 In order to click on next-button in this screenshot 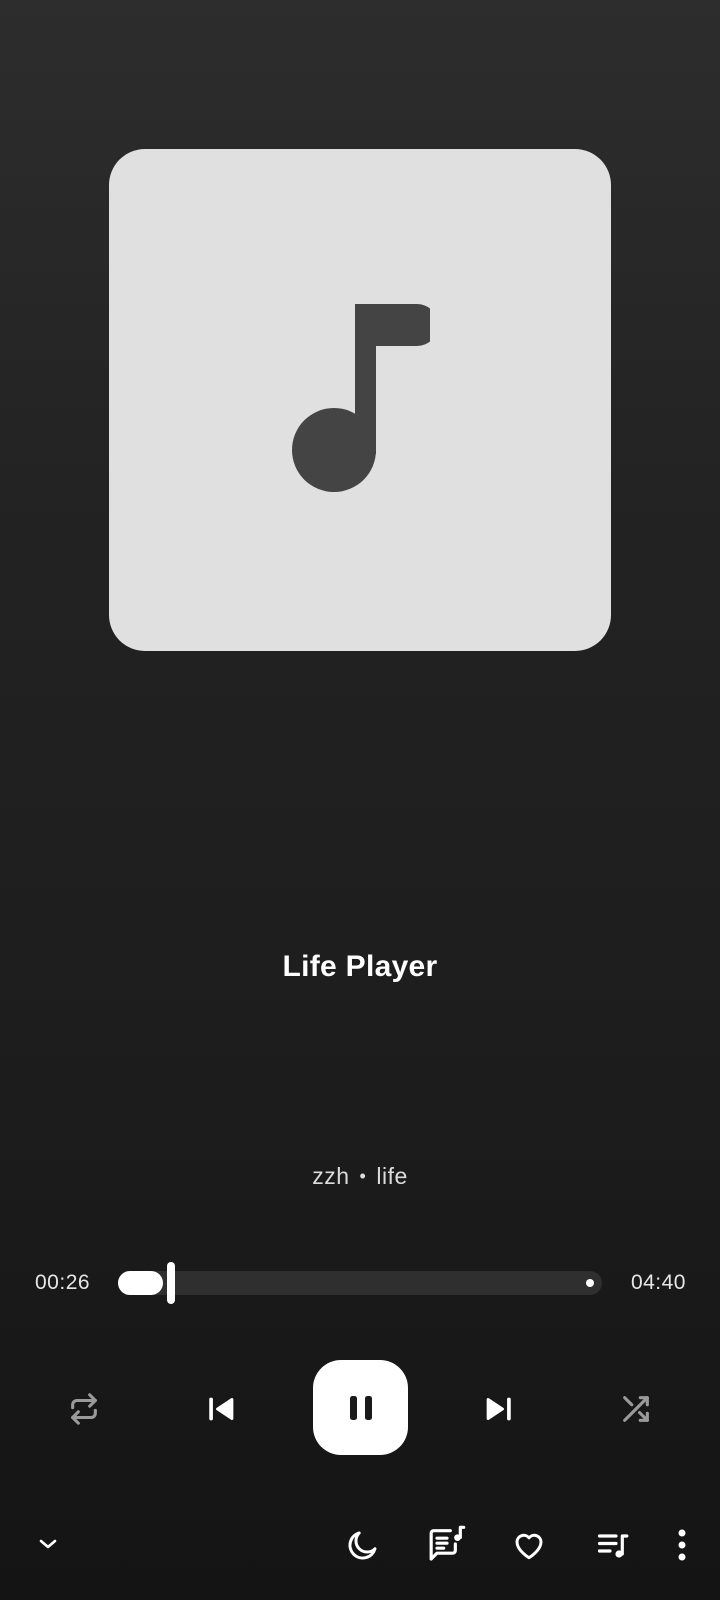, I will do `click(498, 1409)`.